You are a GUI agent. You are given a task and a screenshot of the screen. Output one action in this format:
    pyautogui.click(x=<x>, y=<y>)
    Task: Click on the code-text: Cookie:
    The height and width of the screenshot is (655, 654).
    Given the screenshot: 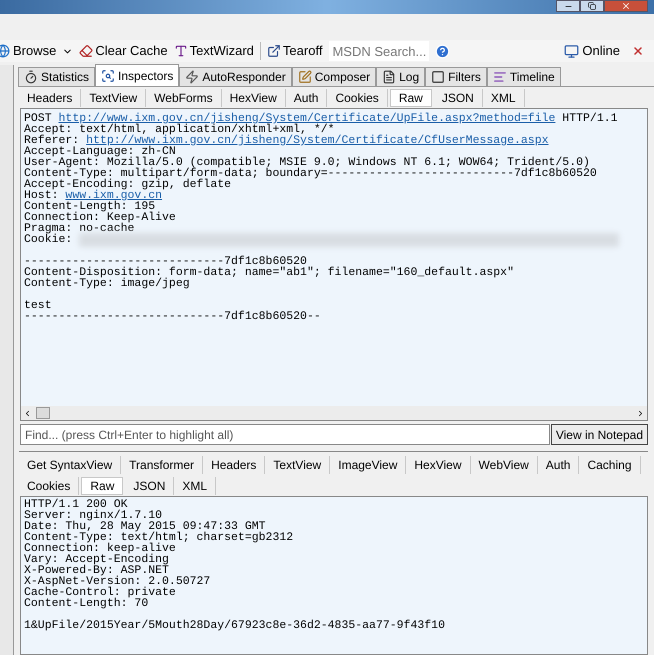 What is the action you would take?
    pyautogui.click(x=49, y=239)
    